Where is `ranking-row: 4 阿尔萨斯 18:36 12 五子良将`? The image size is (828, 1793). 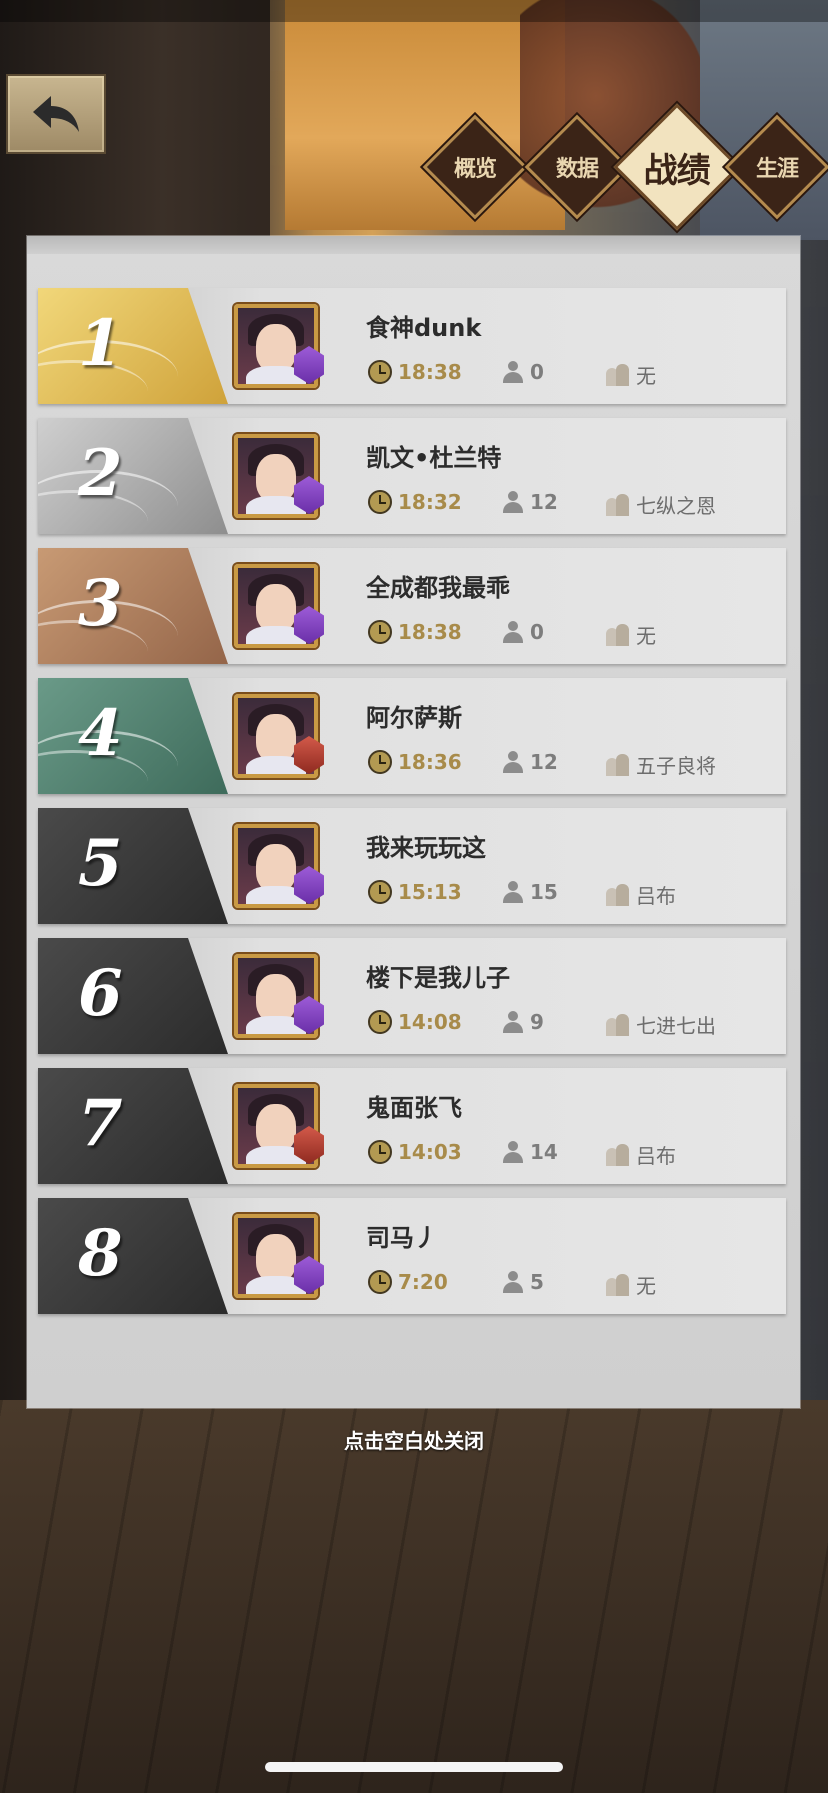 ranking-row: 4 阿尔萨斯 18:36 12 五子良将 is located at coordinates (412, 736).